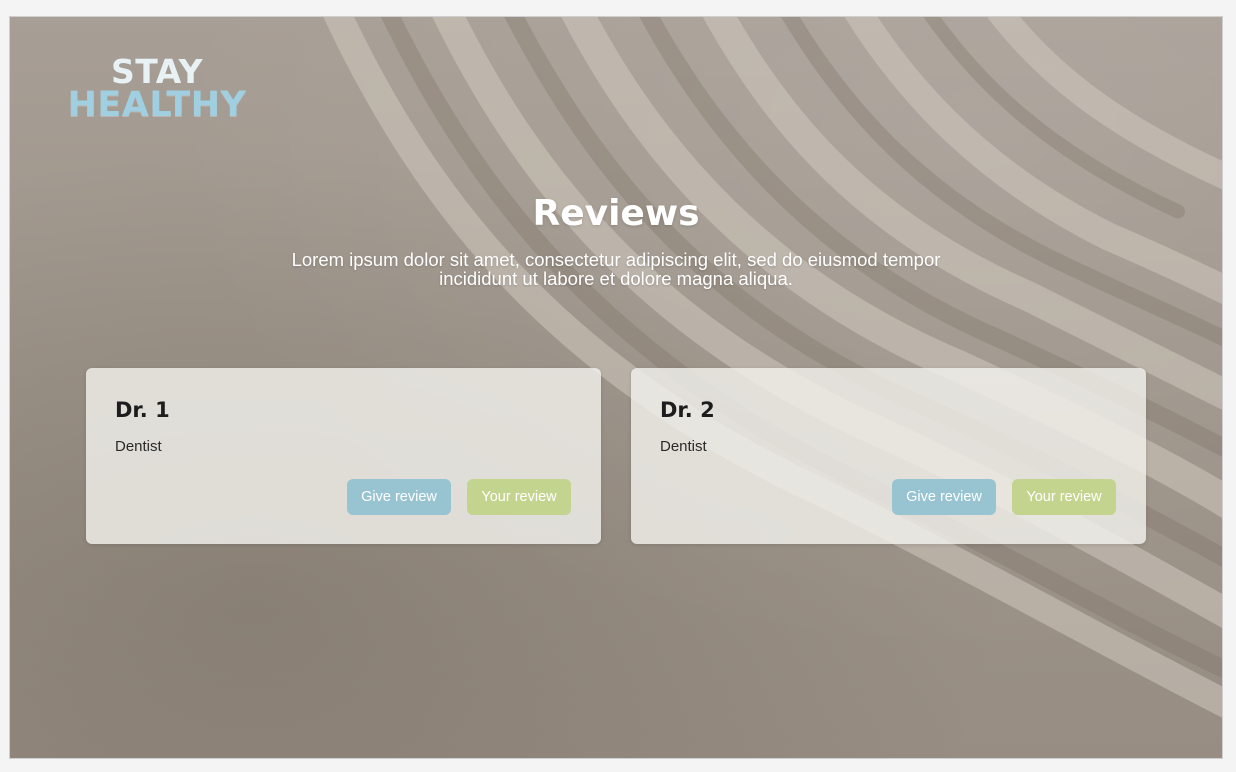 This screenshot has height=772, width=1236. I want to click on page-title: Reviews, so click(616, 213).